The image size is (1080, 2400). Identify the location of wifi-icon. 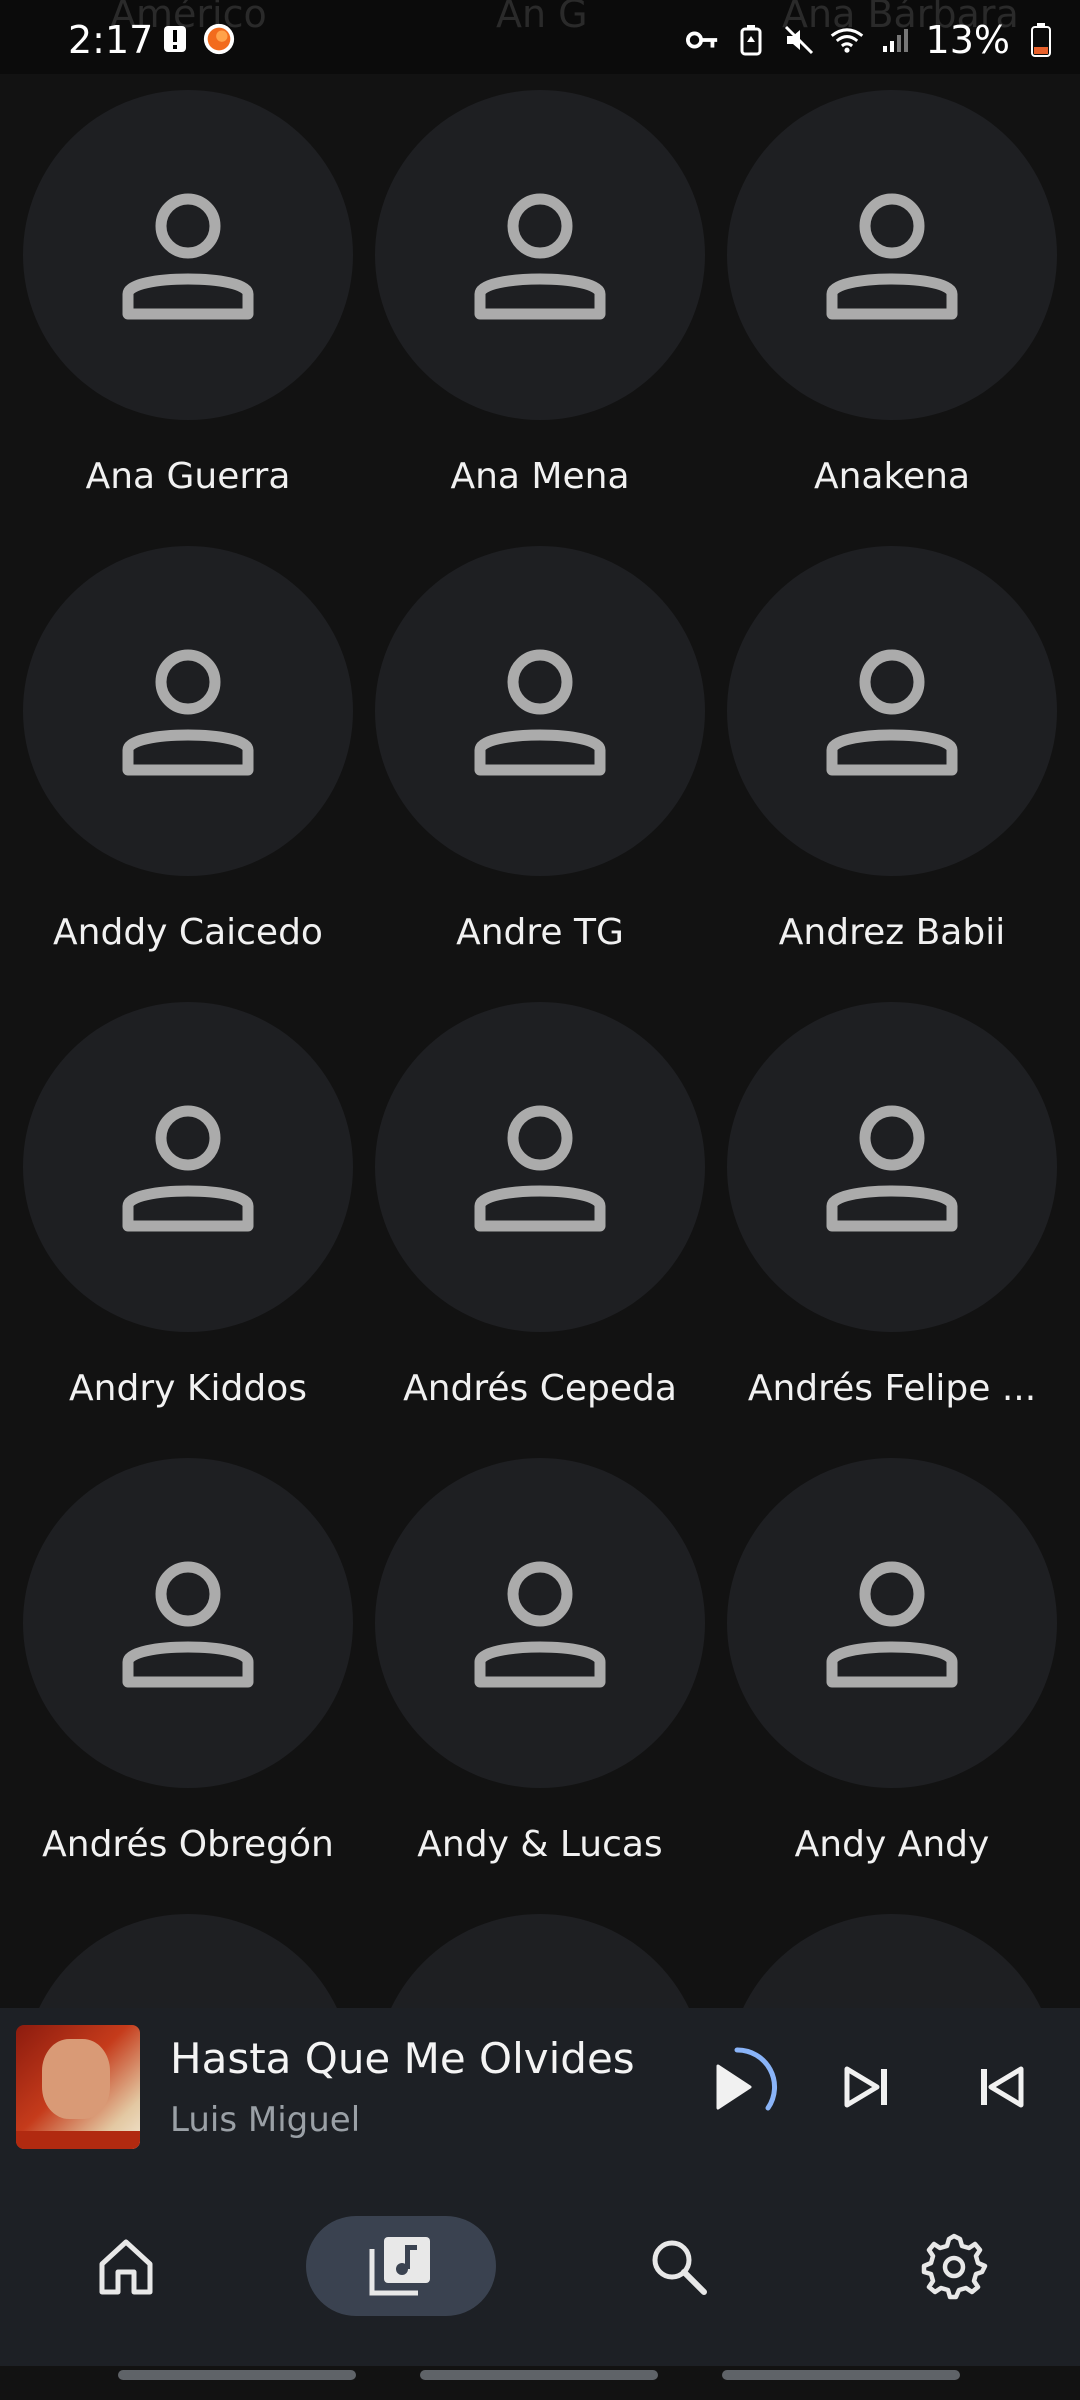
(847, 40).